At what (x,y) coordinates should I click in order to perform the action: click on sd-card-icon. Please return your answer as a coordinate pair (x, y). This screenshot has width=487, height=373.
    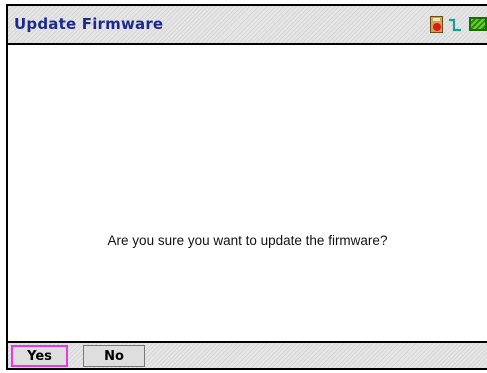
    Looking at the image, I should click on (436, 24).